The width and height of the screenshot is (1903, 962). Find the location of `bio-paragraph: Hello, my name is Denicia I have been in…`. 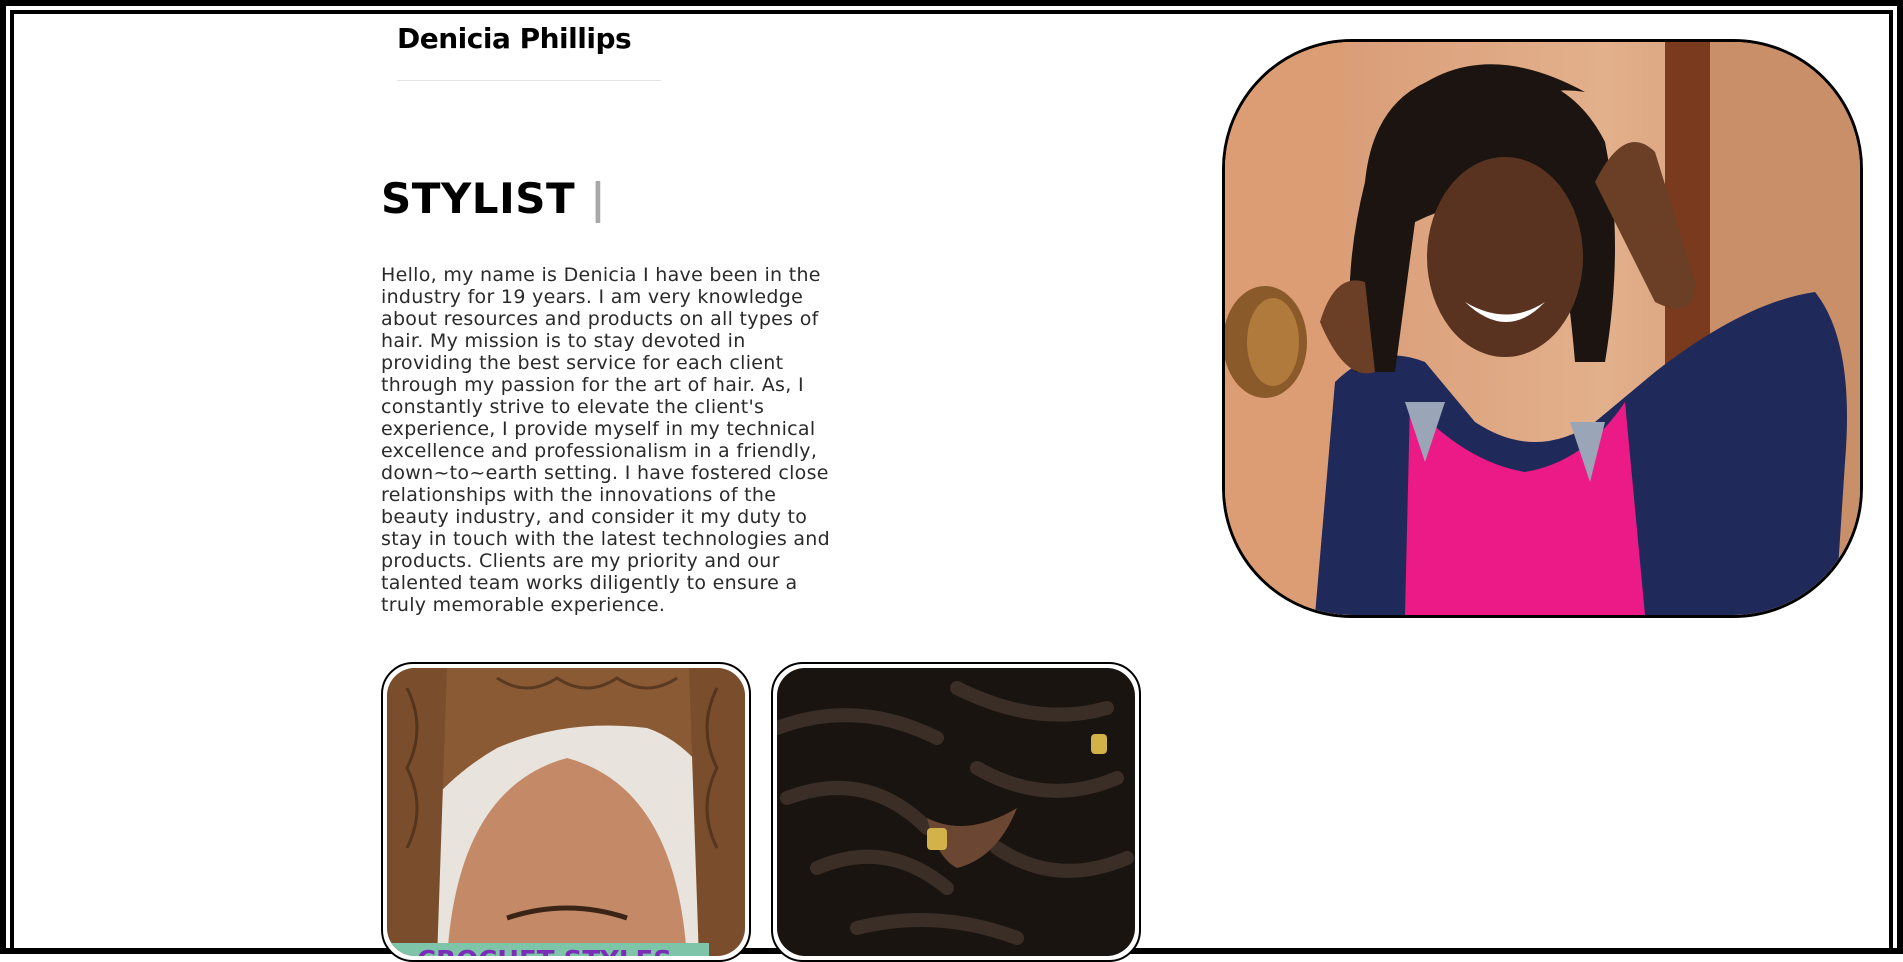

bio-paragraph: Hello, my name is Denicia I have been in… is located at coordinates (606, 440).